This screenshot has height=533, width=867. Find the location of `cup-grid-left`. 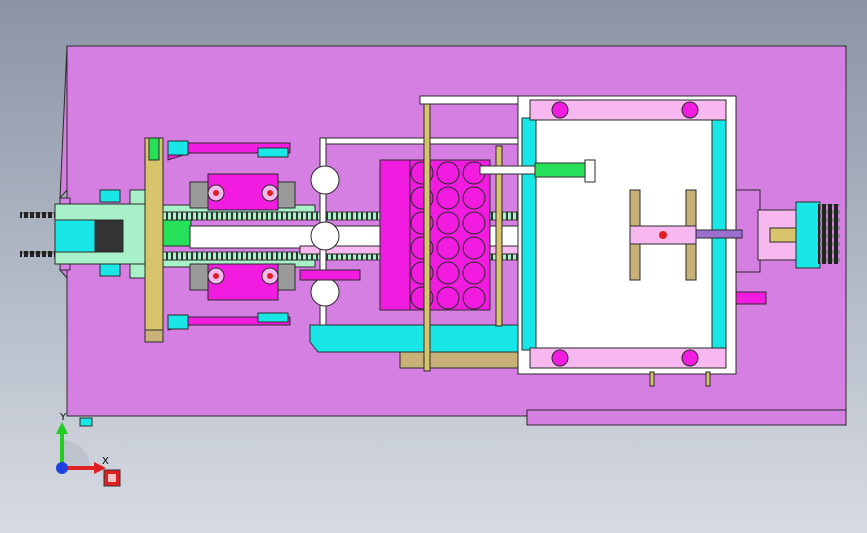

cup-grid-left is located at coordinates (395, 235).